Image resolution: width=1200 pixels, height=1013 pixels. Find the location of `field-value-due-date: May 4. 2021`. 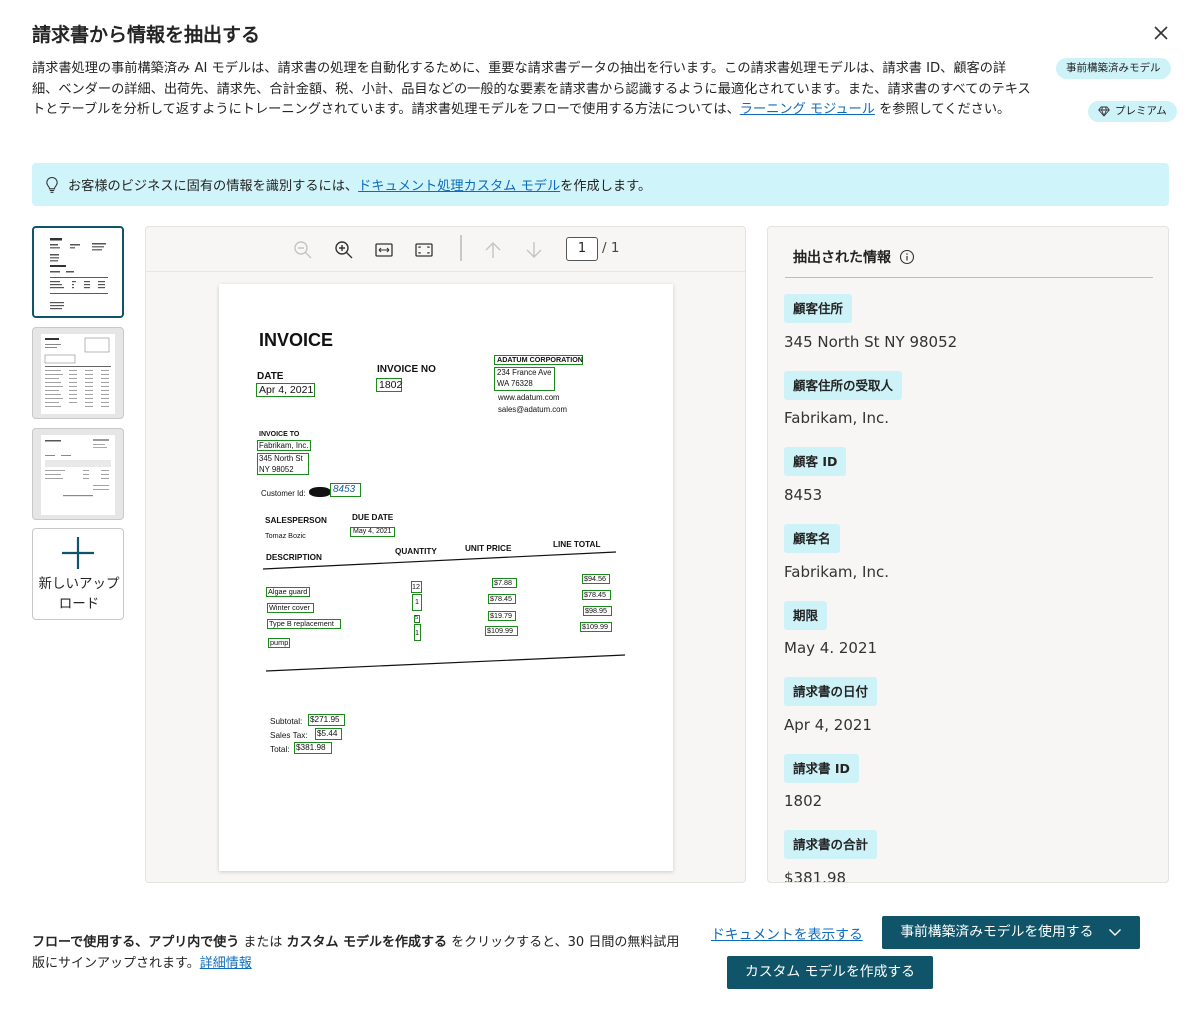

field-value-due-date: May 4. 2021 is located at coordinates (831, 648).